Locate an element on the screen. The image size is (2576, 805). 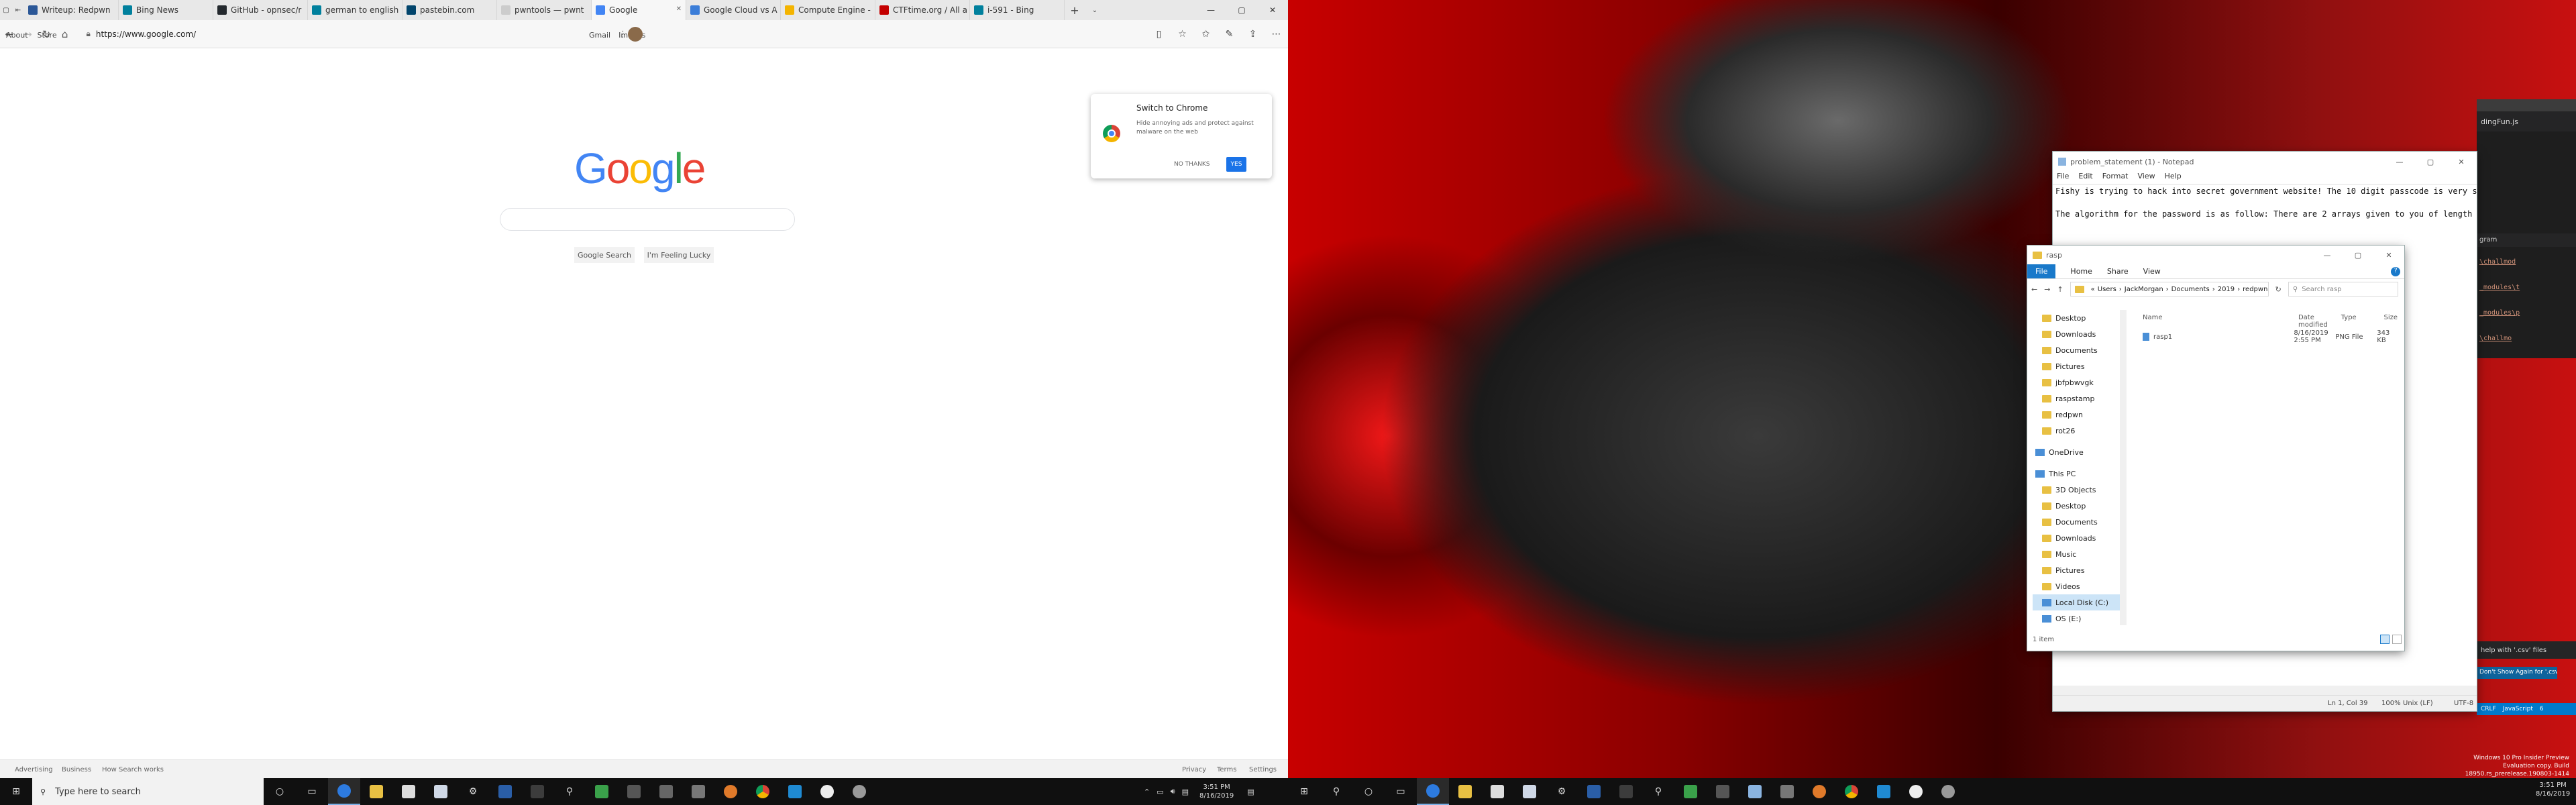
new-tab-icon: + is located at coordinates (1075, 10).